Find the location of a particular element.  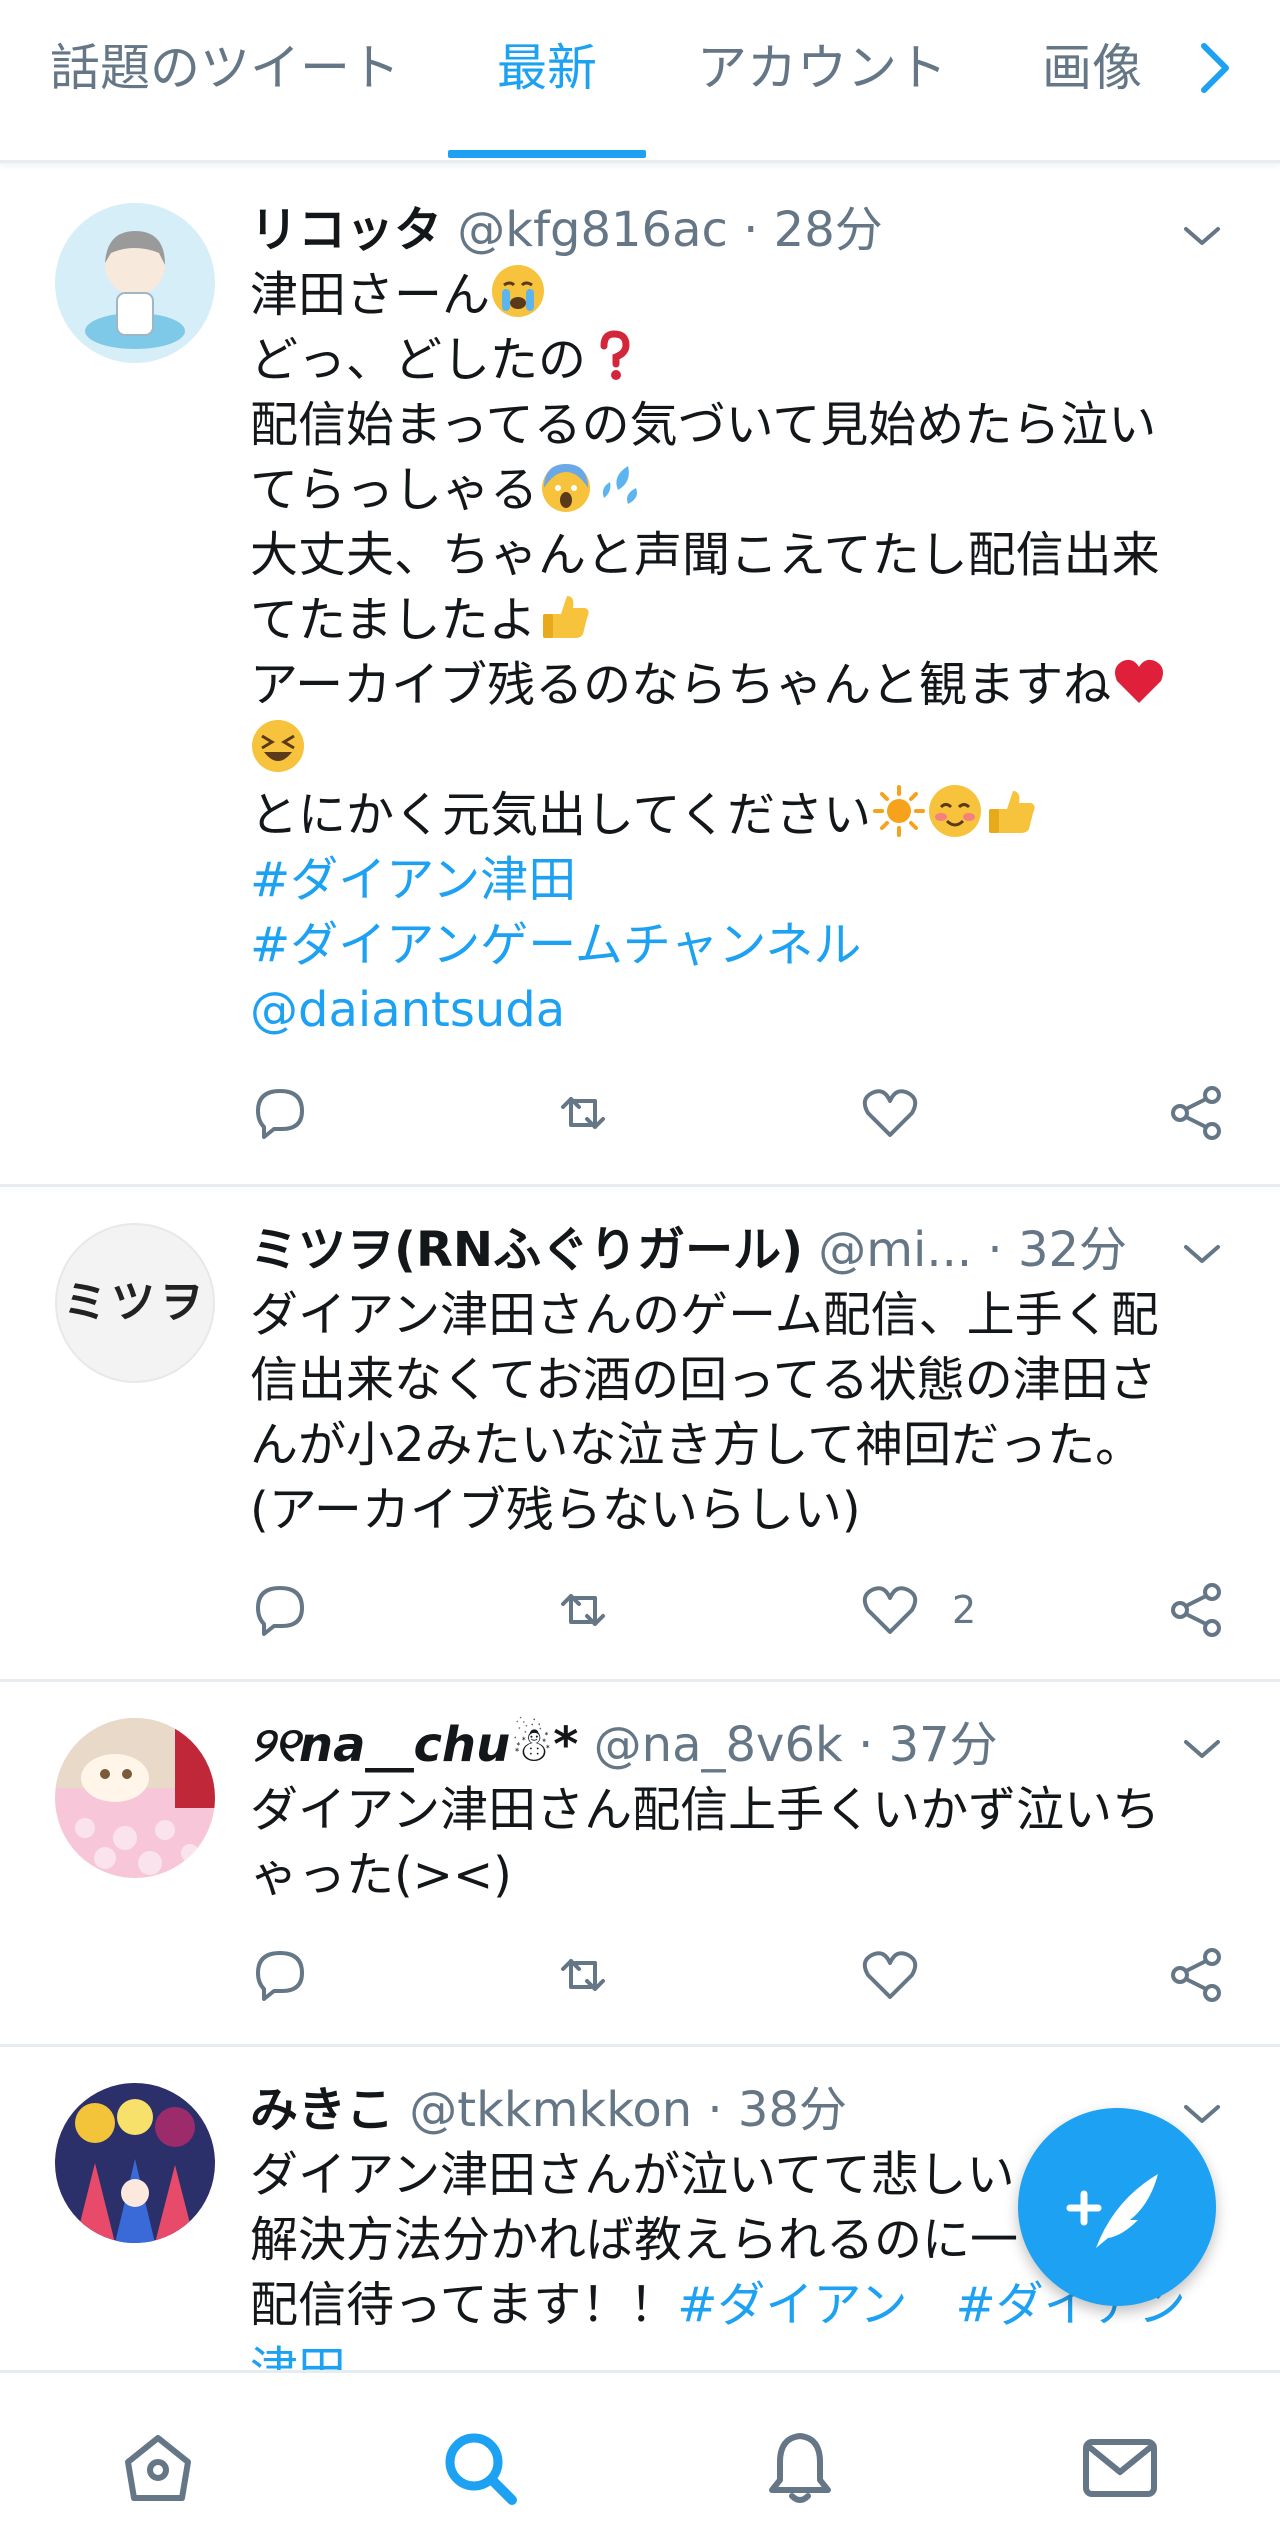

compose-tweet-button is located at coordinates (1117, 2207).